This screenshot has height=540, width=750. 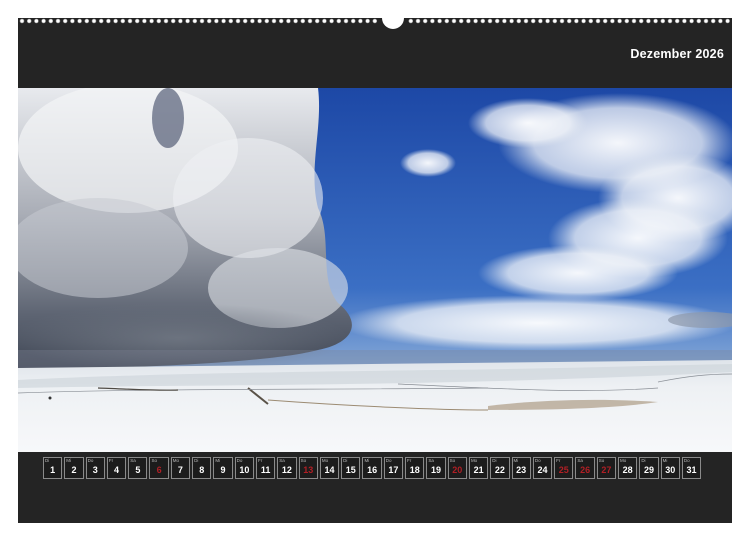 I want to click on day-number: 21, so click(x=478, y=470).